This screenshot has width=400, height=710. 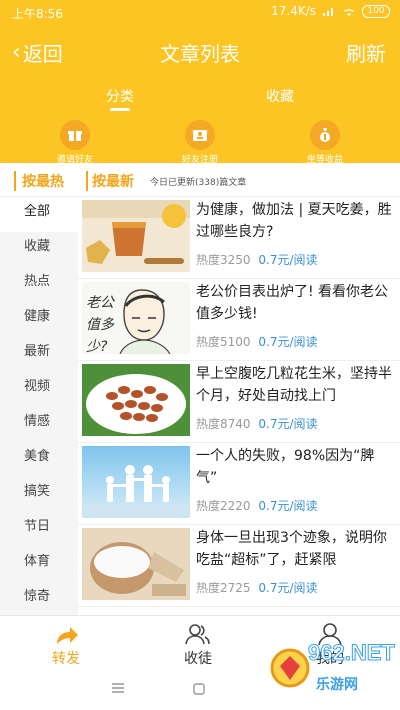 I want to click on invite-friends-button: 邀请好友, so click(x=75, y=142).